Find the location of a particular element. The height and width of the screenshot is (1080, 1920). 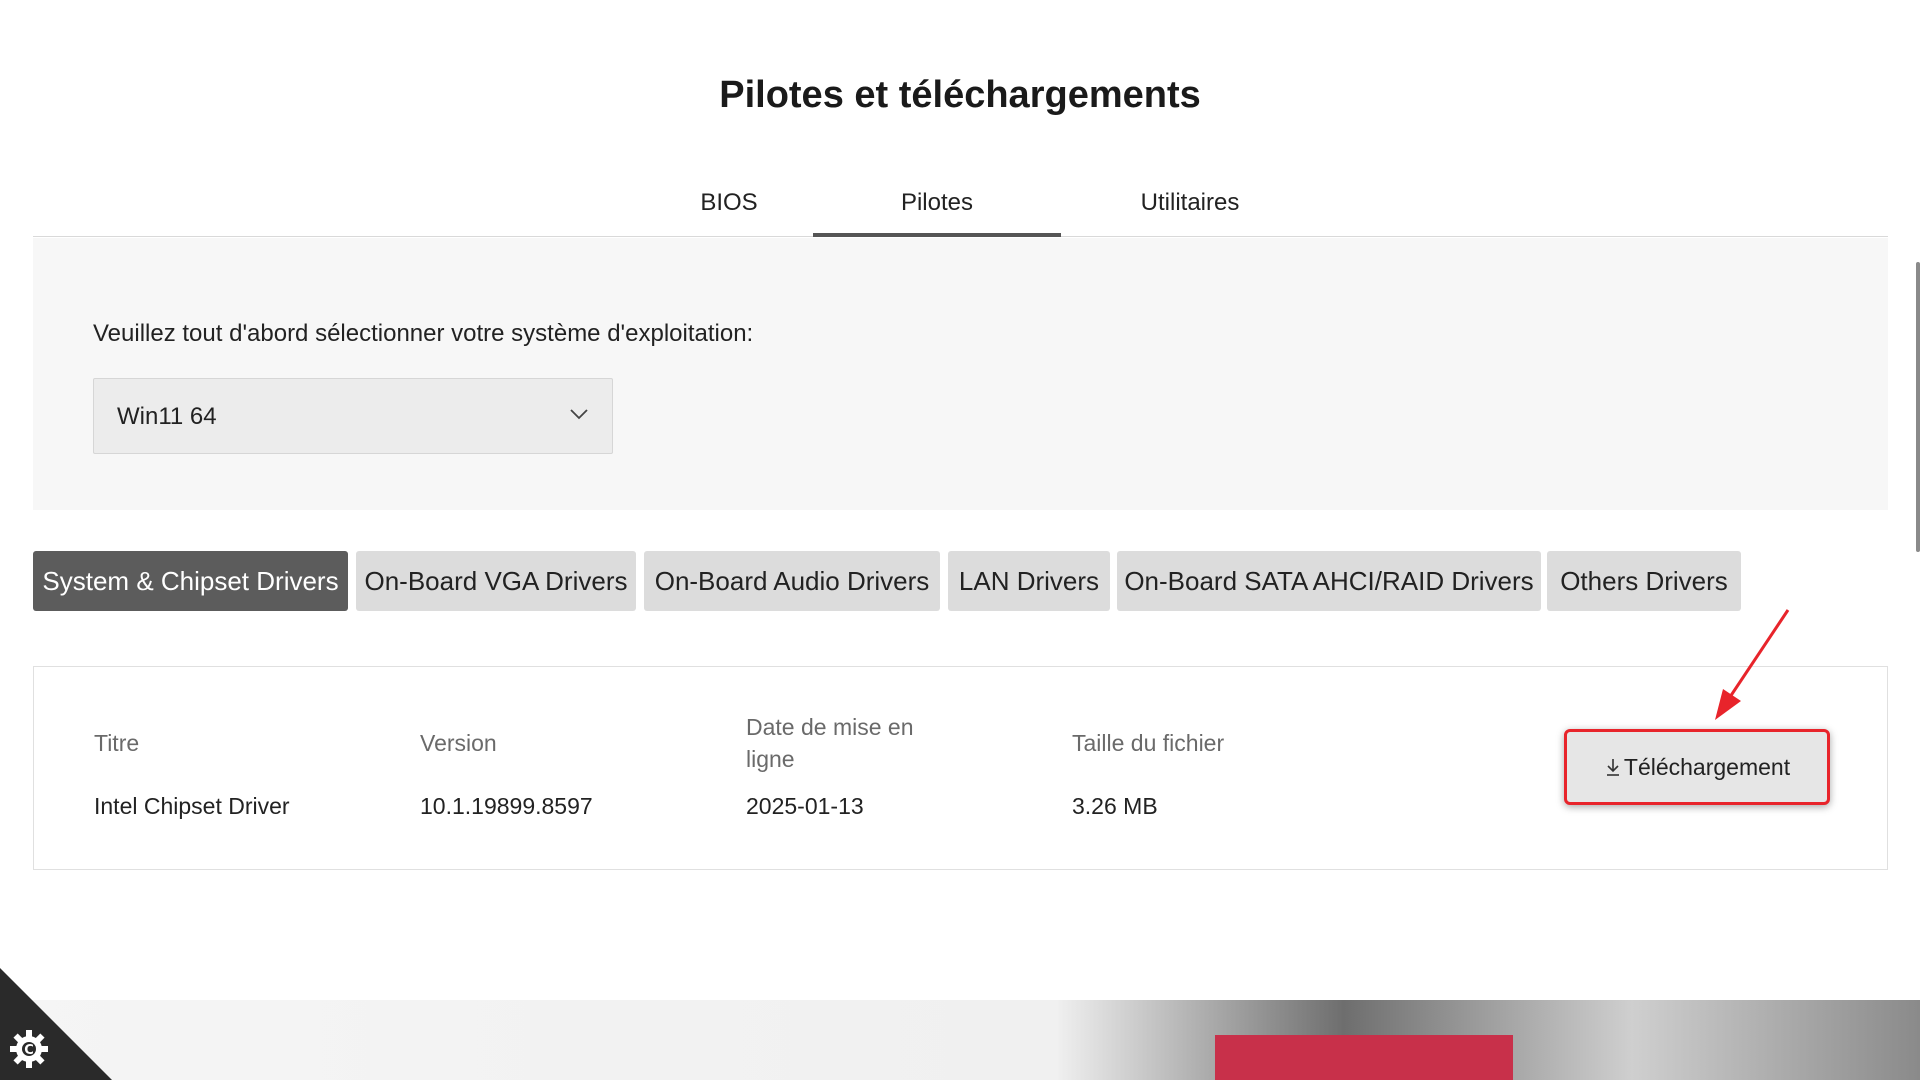

header-version: Version is located at coordinates (458, 743).